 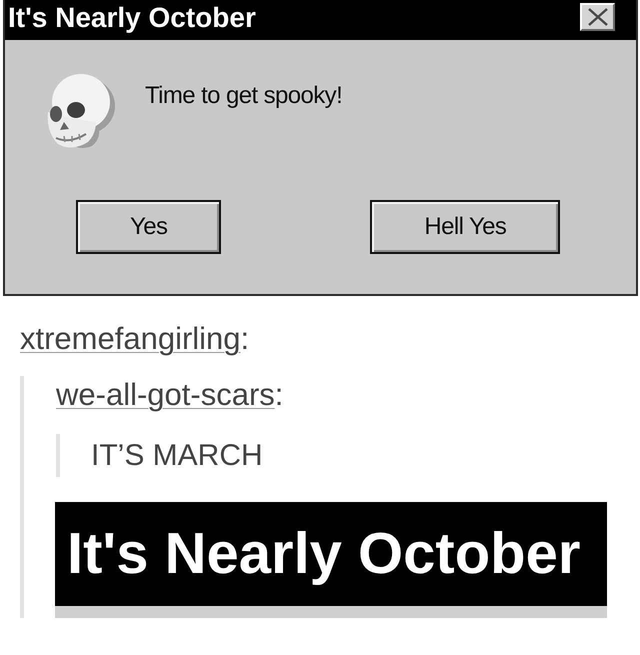 What do you see at coordinates (243, 96) in the screenshot?
I see `dialog-message: Time to get spooky!` at bounding box center [243, 96].